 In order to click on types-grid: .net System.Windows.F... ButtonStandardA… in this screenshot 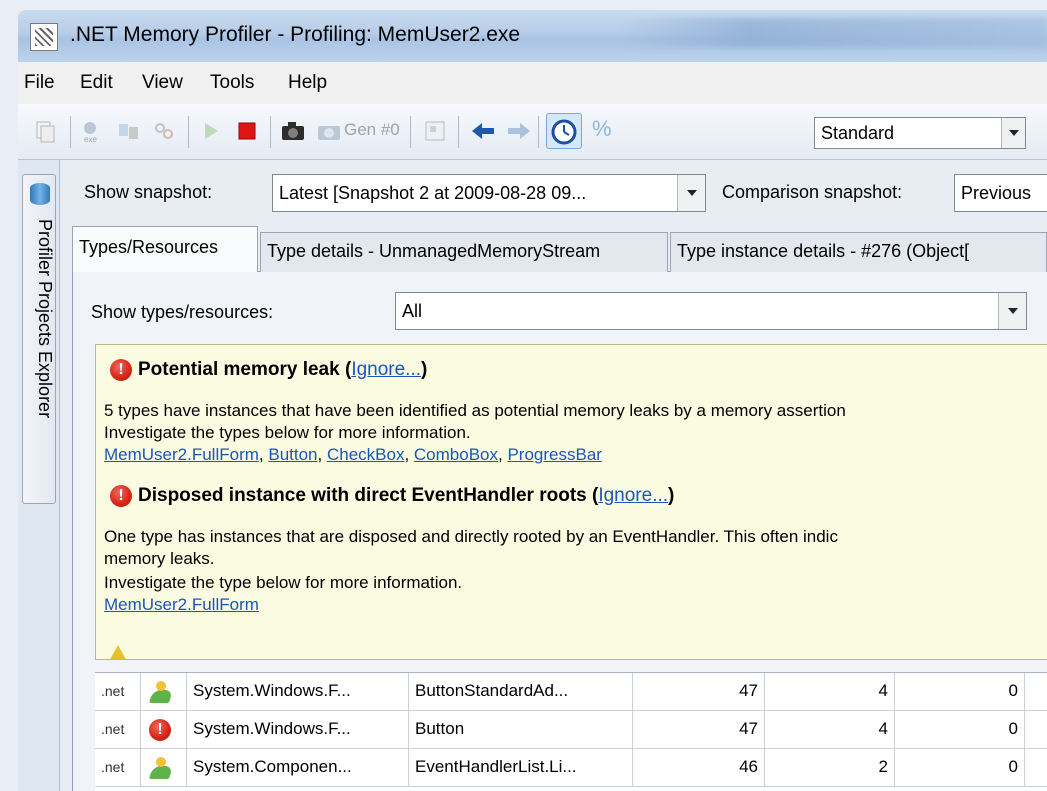, I will do `click(571, 731)`.